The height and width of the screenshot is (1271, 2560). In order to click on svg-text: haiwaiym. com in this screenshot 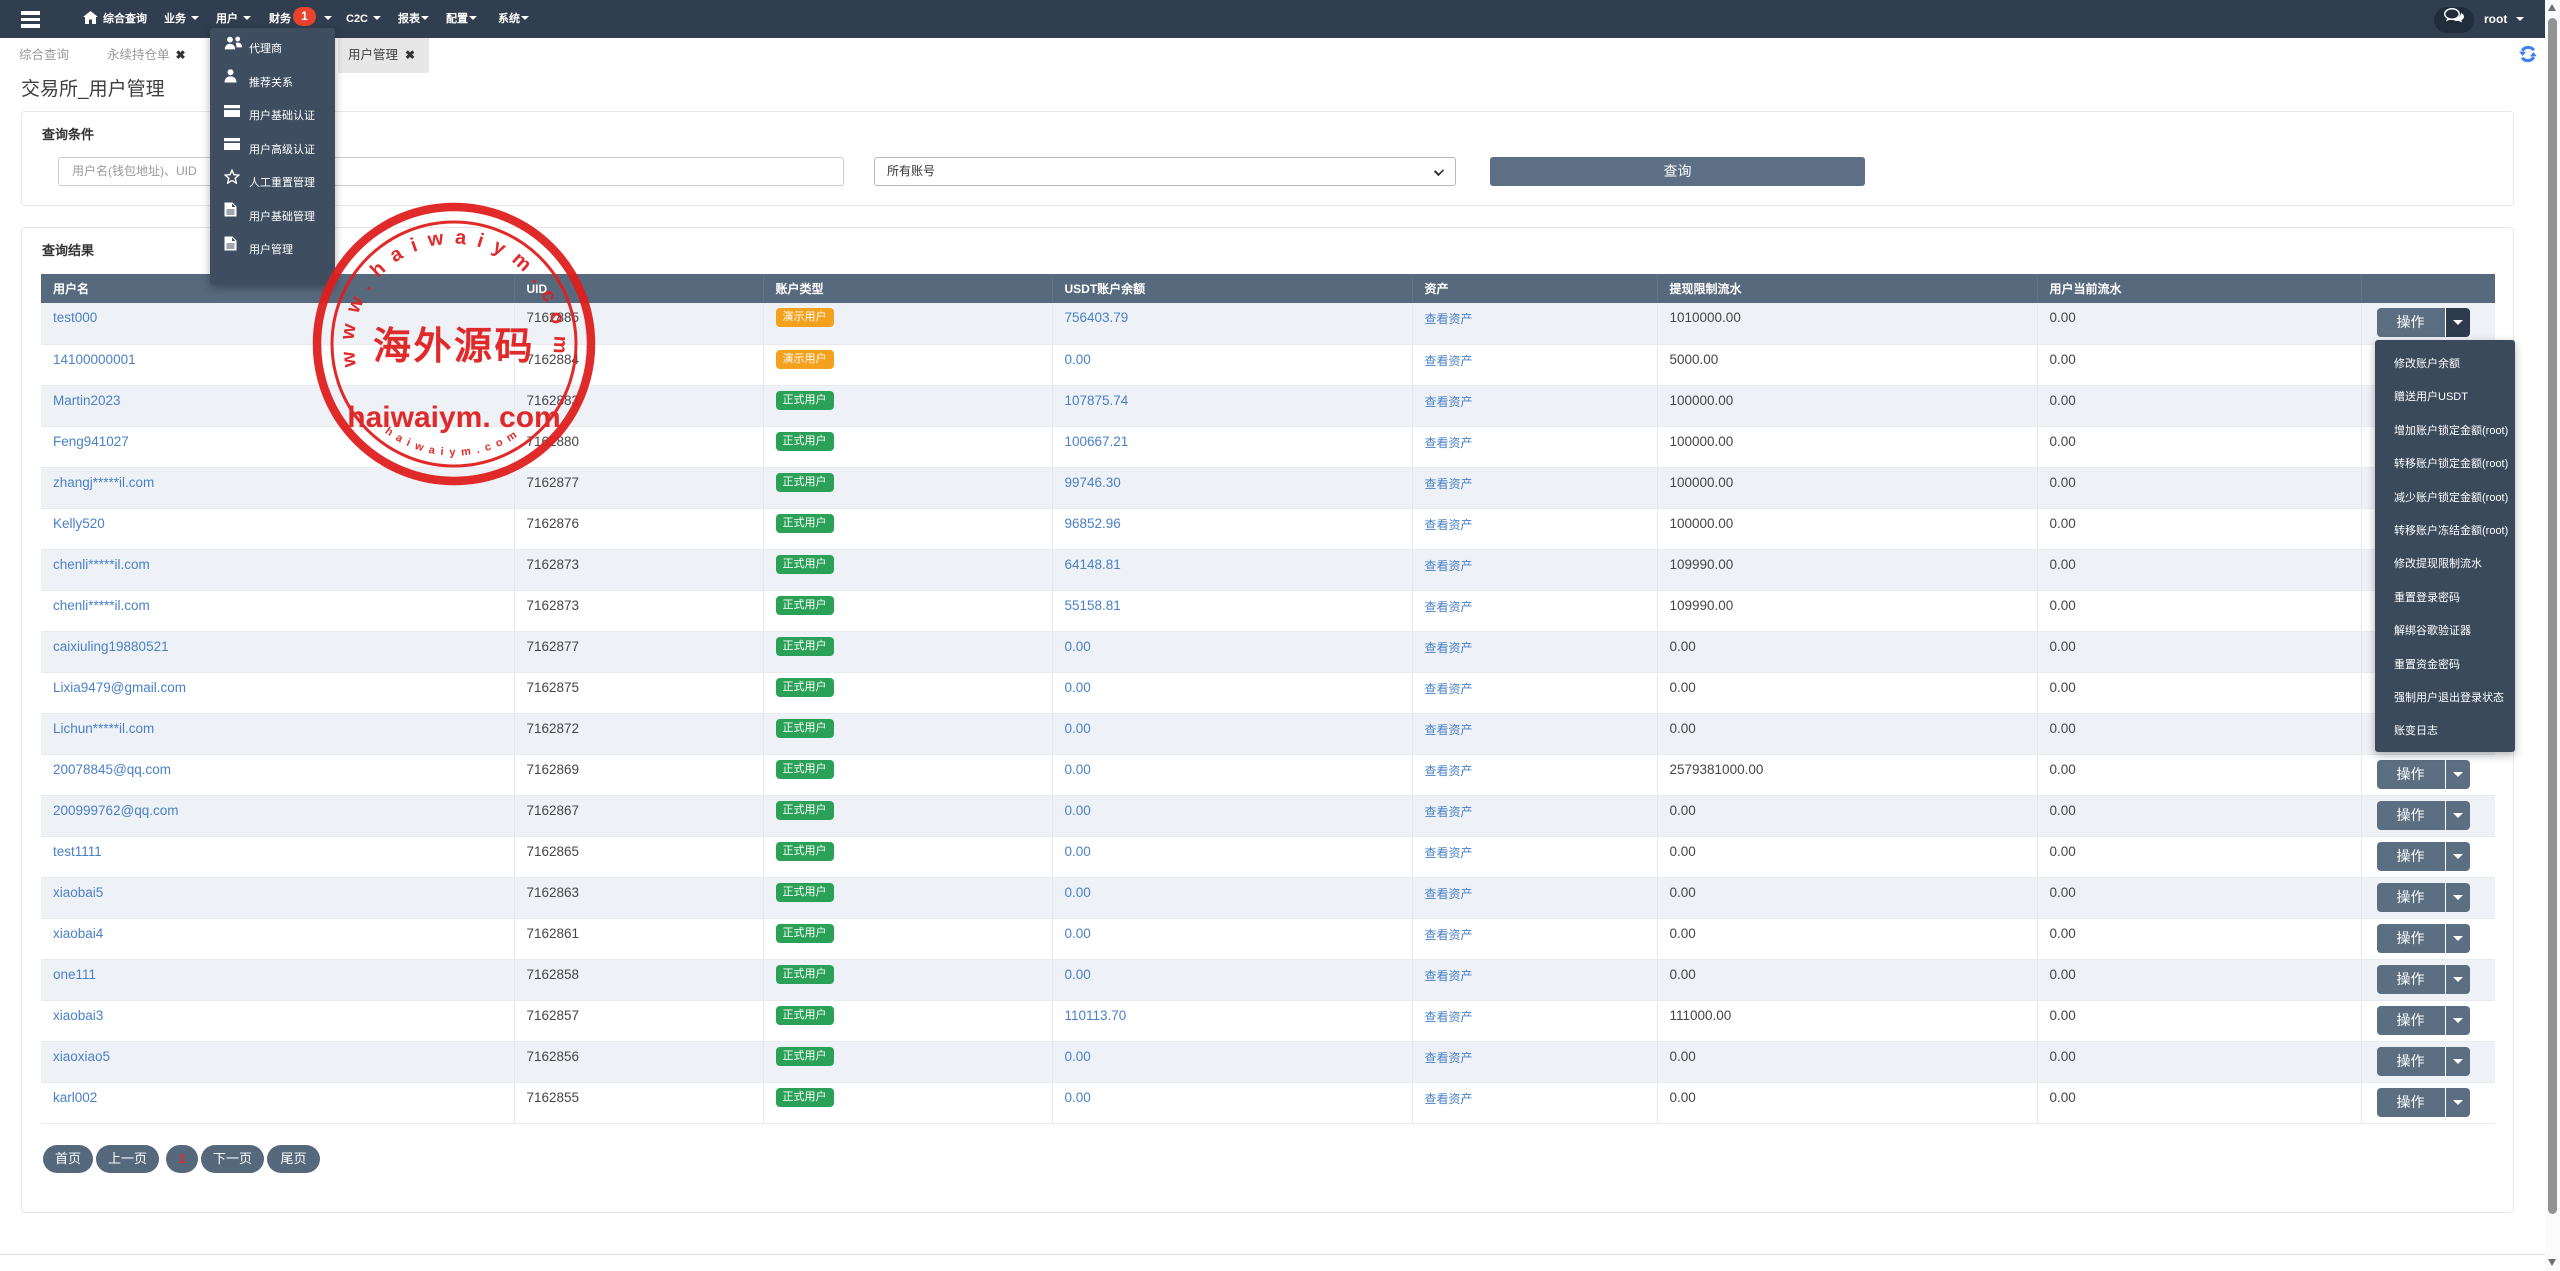, I will do `click(453, 417)`.